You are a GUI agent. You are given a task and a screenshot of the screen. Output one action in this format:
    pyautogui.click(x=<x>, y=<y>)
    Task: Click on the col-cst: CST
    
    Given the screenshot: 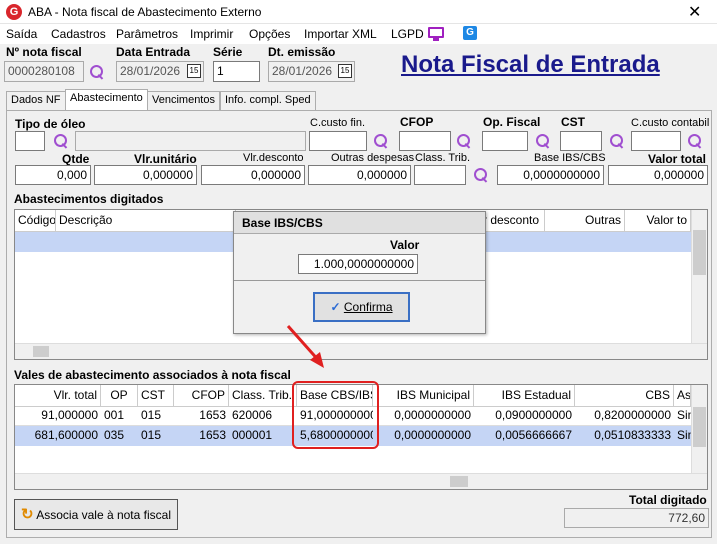 What is the action you would take?
    pyautogui.click(x=156, y=396)
    